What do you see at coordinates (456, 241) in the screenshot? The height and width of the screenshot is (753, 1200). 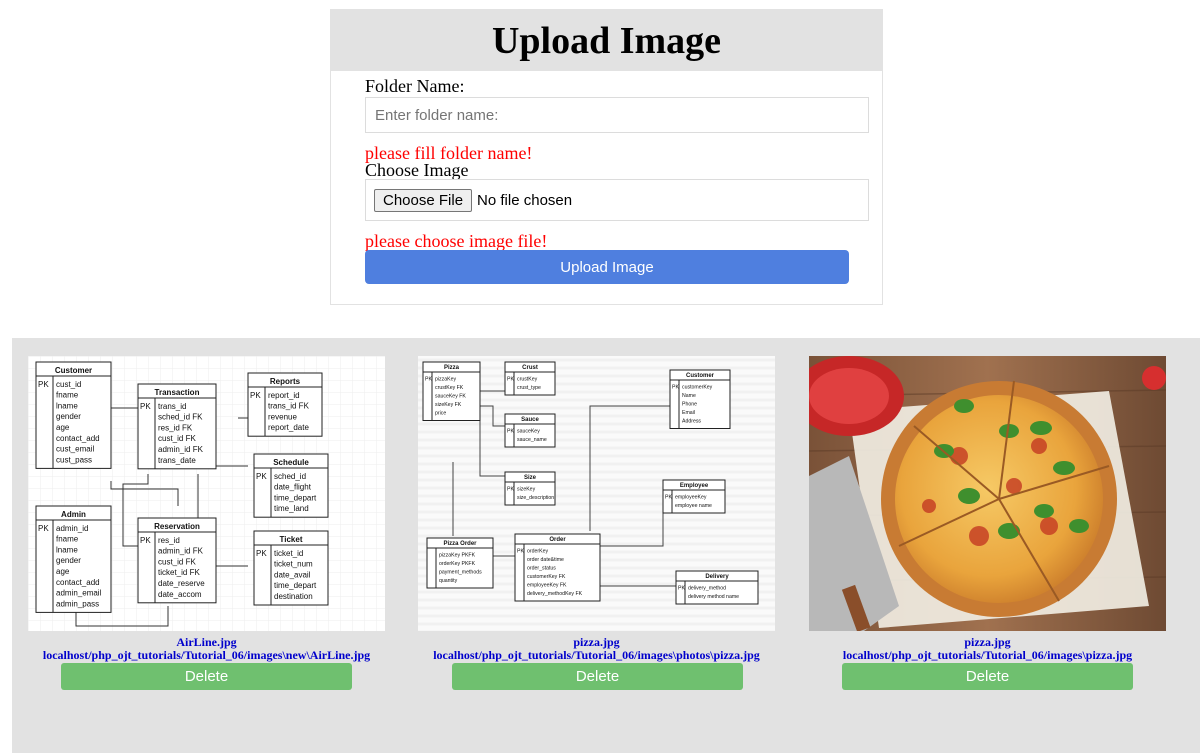 I see `image-file-error: please choose image file!` at bounding box center [456, 241].